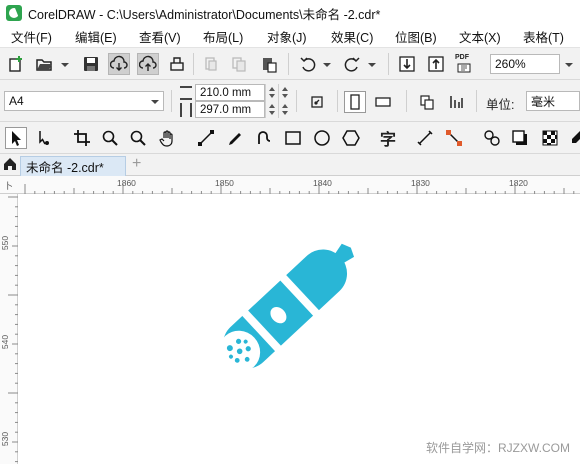 This screenshot has width=580, height=464. Describe the element at coordinates (420, 183) in the screenshot. I see `ruler-tick-label: 1830` at that location.